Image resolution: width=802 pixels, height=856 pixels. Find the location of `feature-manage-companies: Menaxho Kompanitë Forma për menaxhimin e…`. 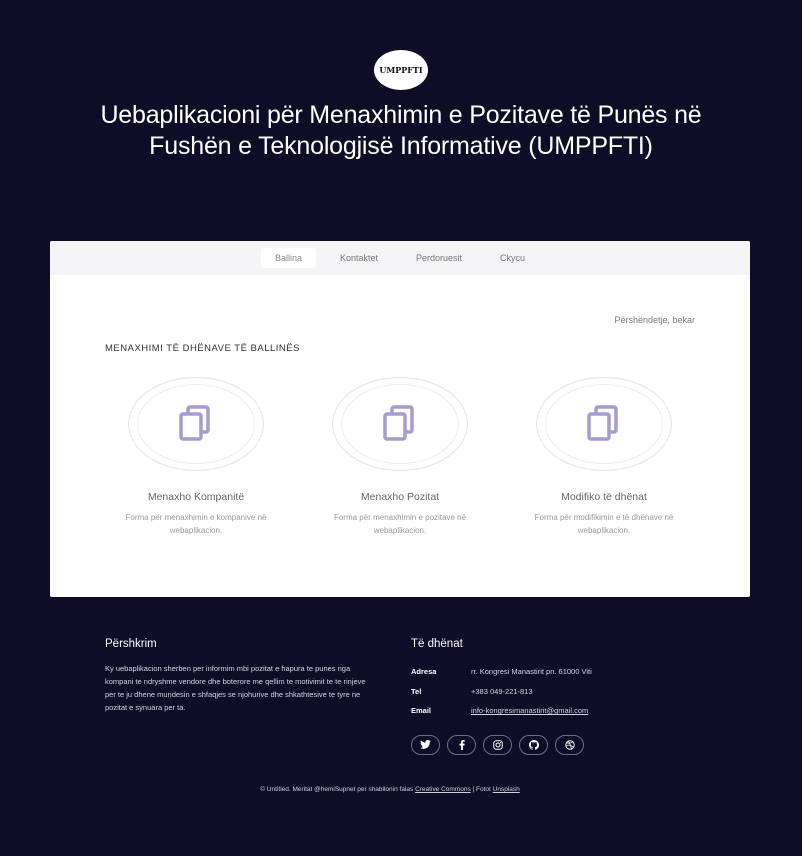

feature-manage-companies: Menaxho Kompanitë Forma për menaxhimin e… is located at coordinates (196, 457).